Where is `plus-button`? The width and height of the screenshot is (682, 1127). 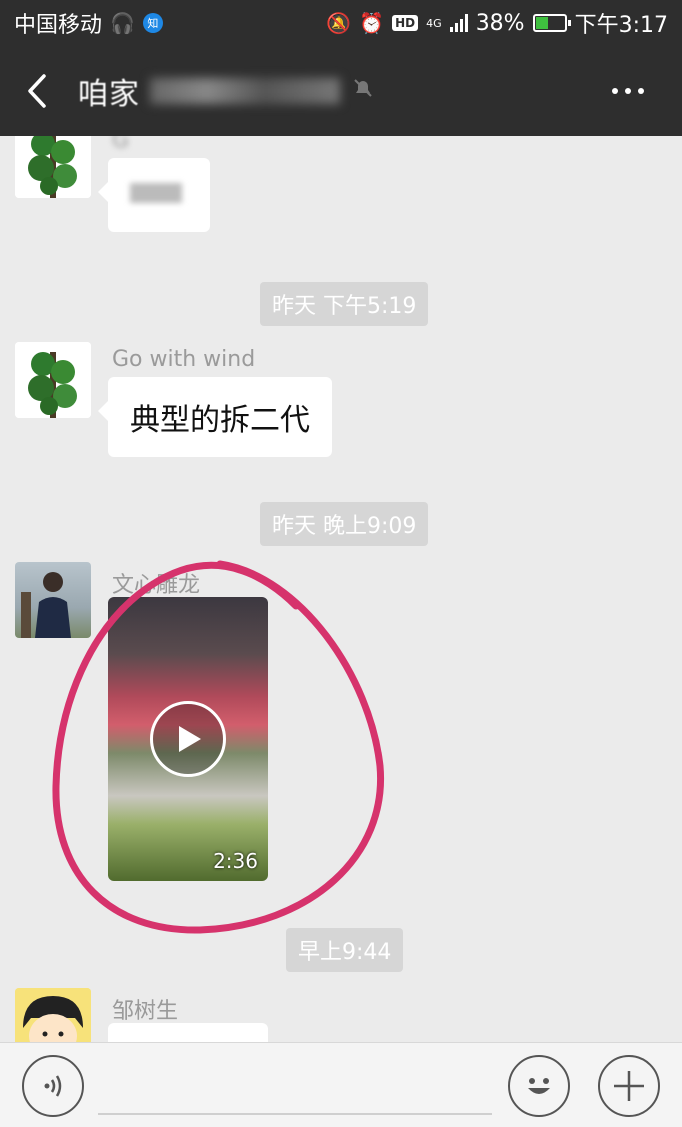
plus-button is located at coordinates (629, 1086).